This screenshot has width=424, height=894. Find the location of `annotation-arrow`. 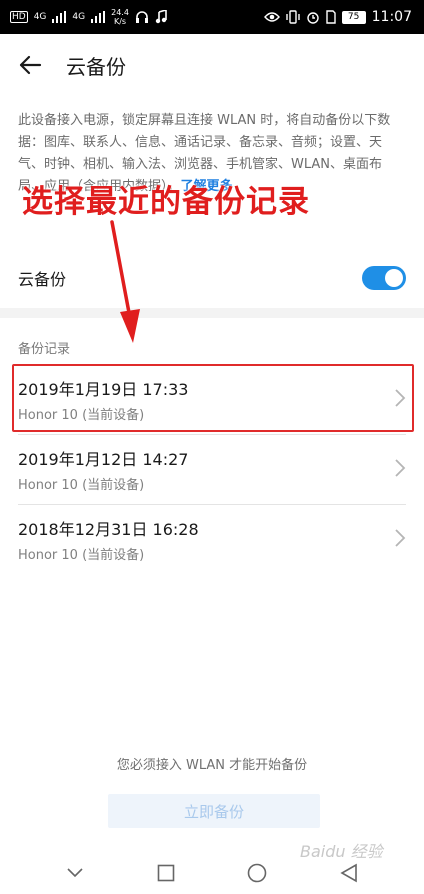

annotation-arrow is located at coordinates (125, 281).